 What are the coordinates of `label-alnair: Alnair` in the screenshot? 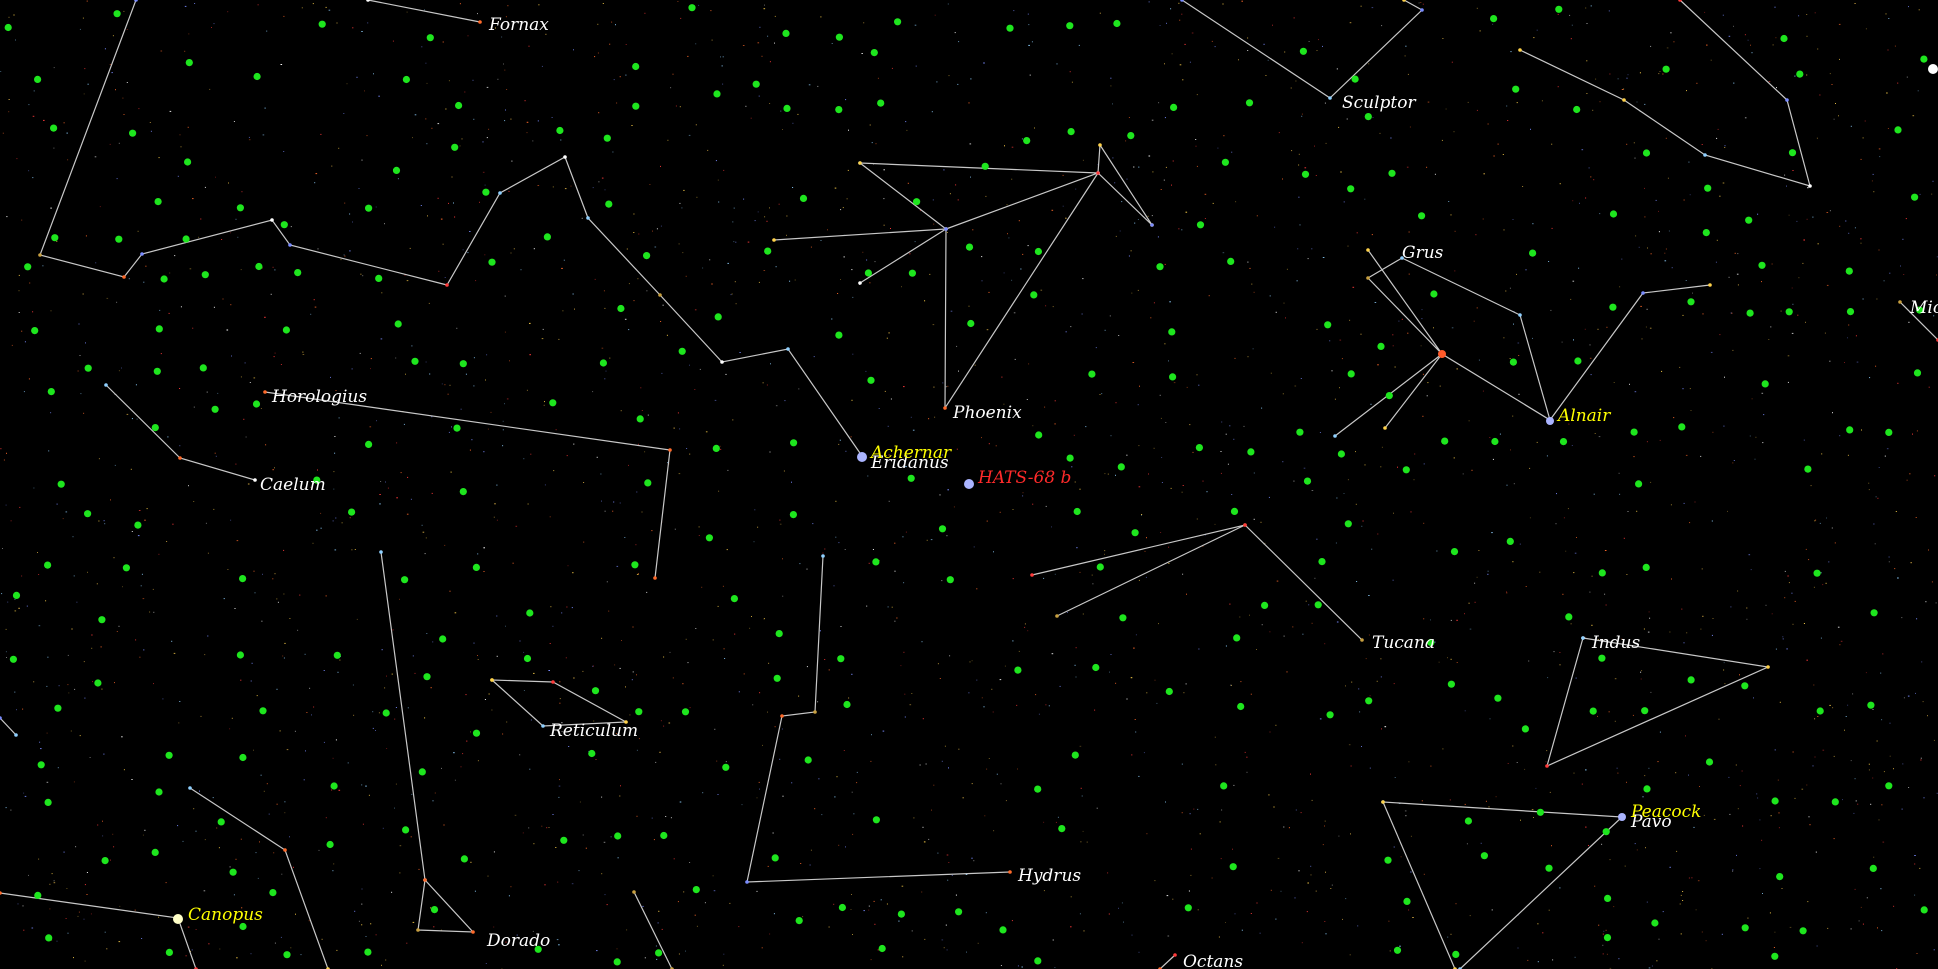 It's located at (1583, 416).